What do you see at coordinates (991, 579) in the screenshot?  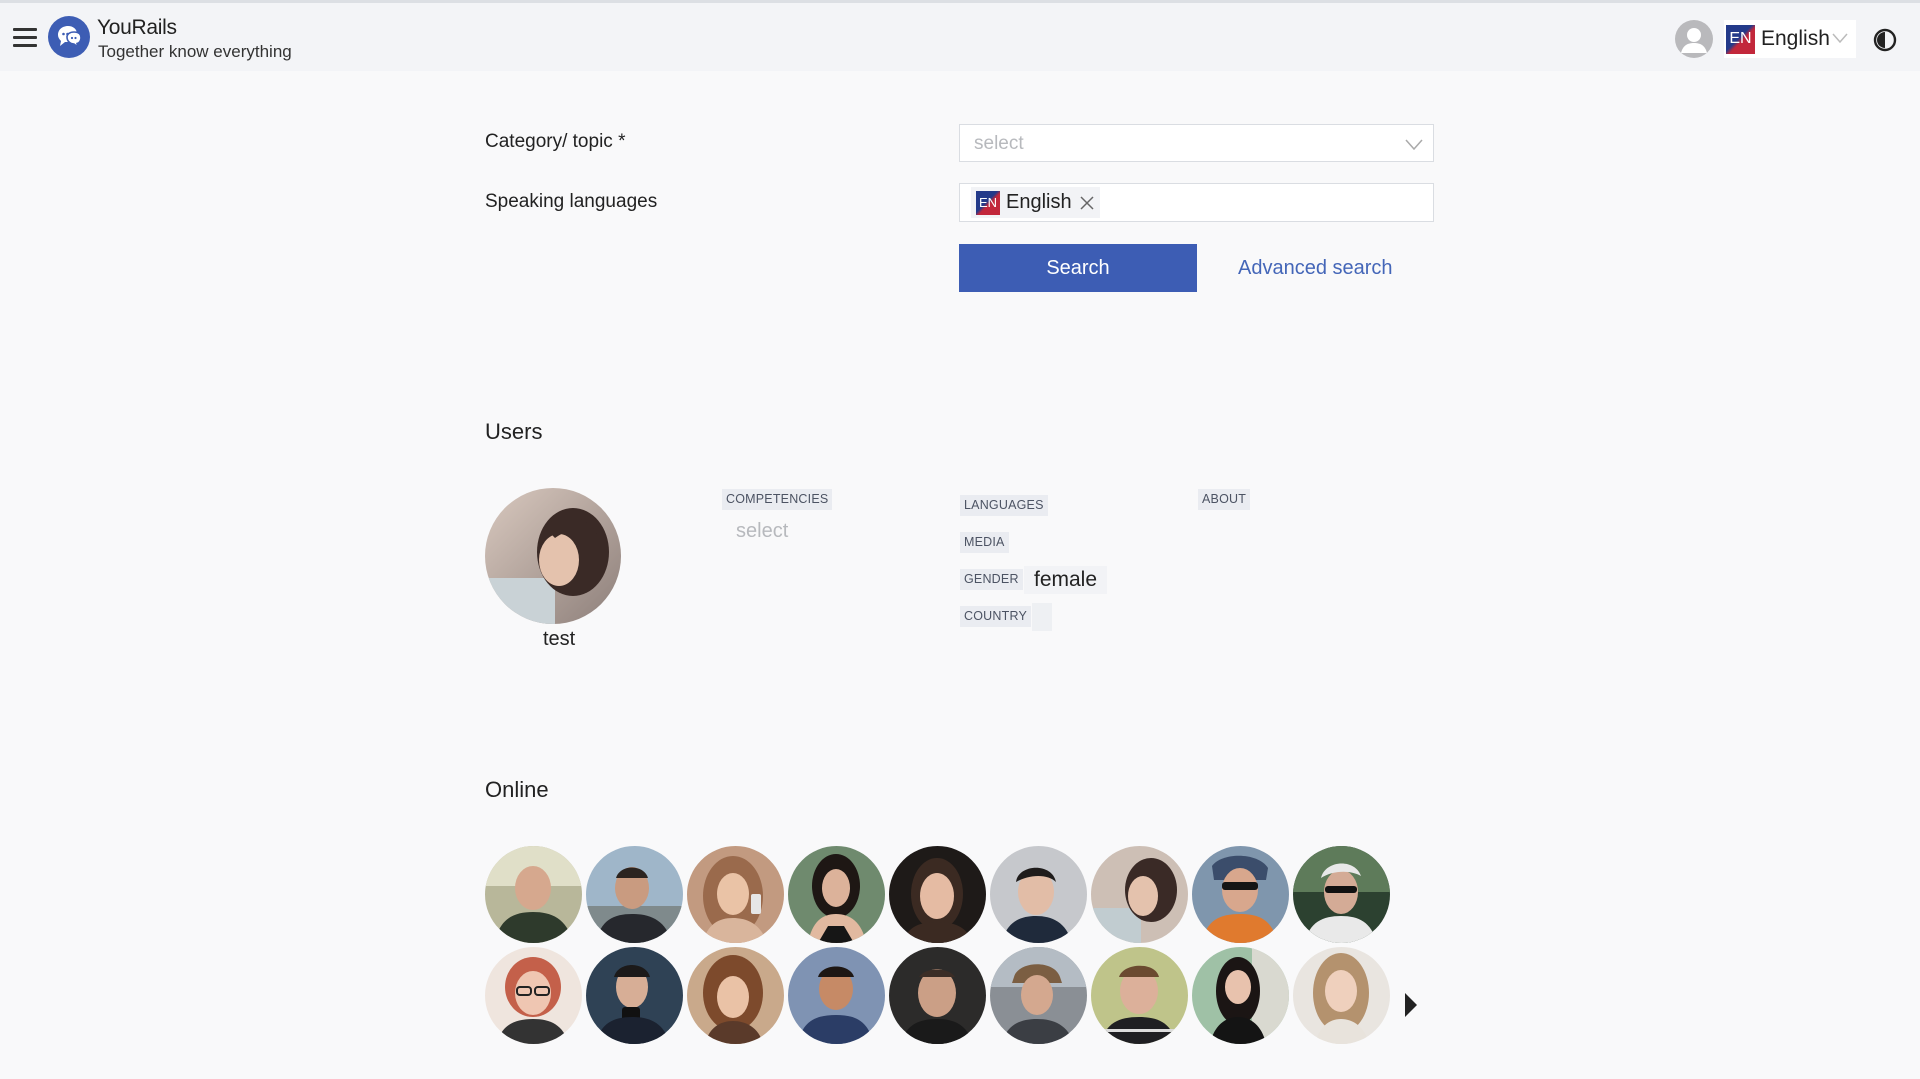 I see `gender-tag: GENDER` at bounding box center [991, 579].